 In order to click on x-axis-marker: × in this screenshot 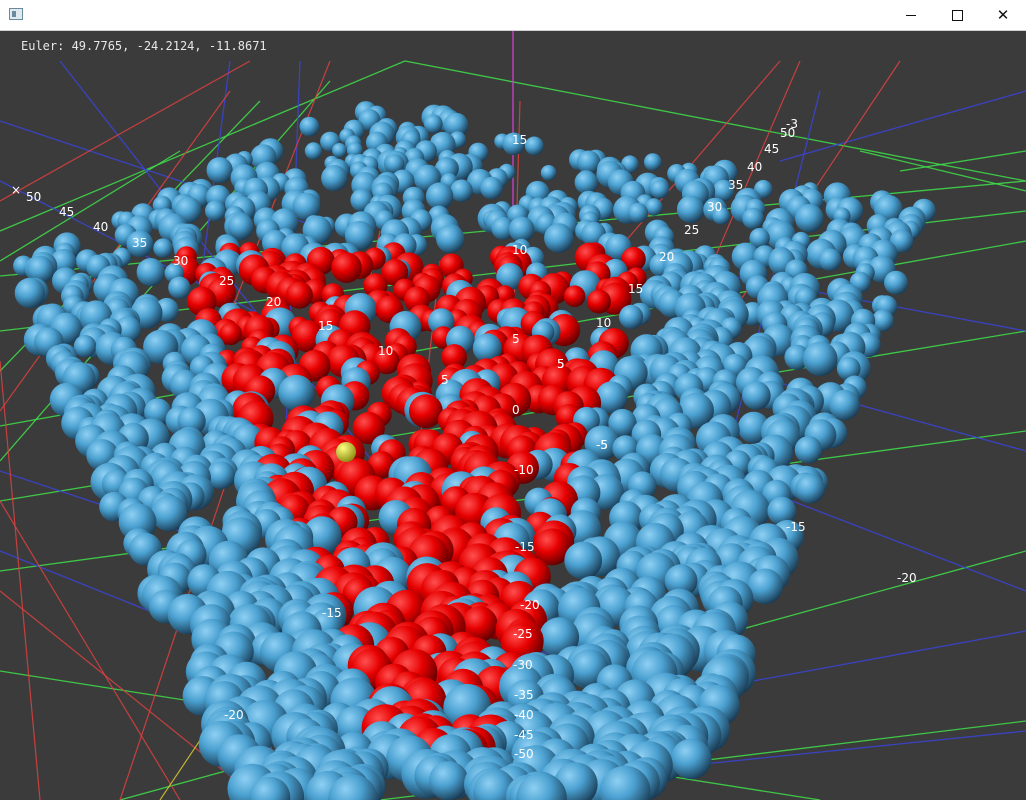, I will do `click(16, 190)`.